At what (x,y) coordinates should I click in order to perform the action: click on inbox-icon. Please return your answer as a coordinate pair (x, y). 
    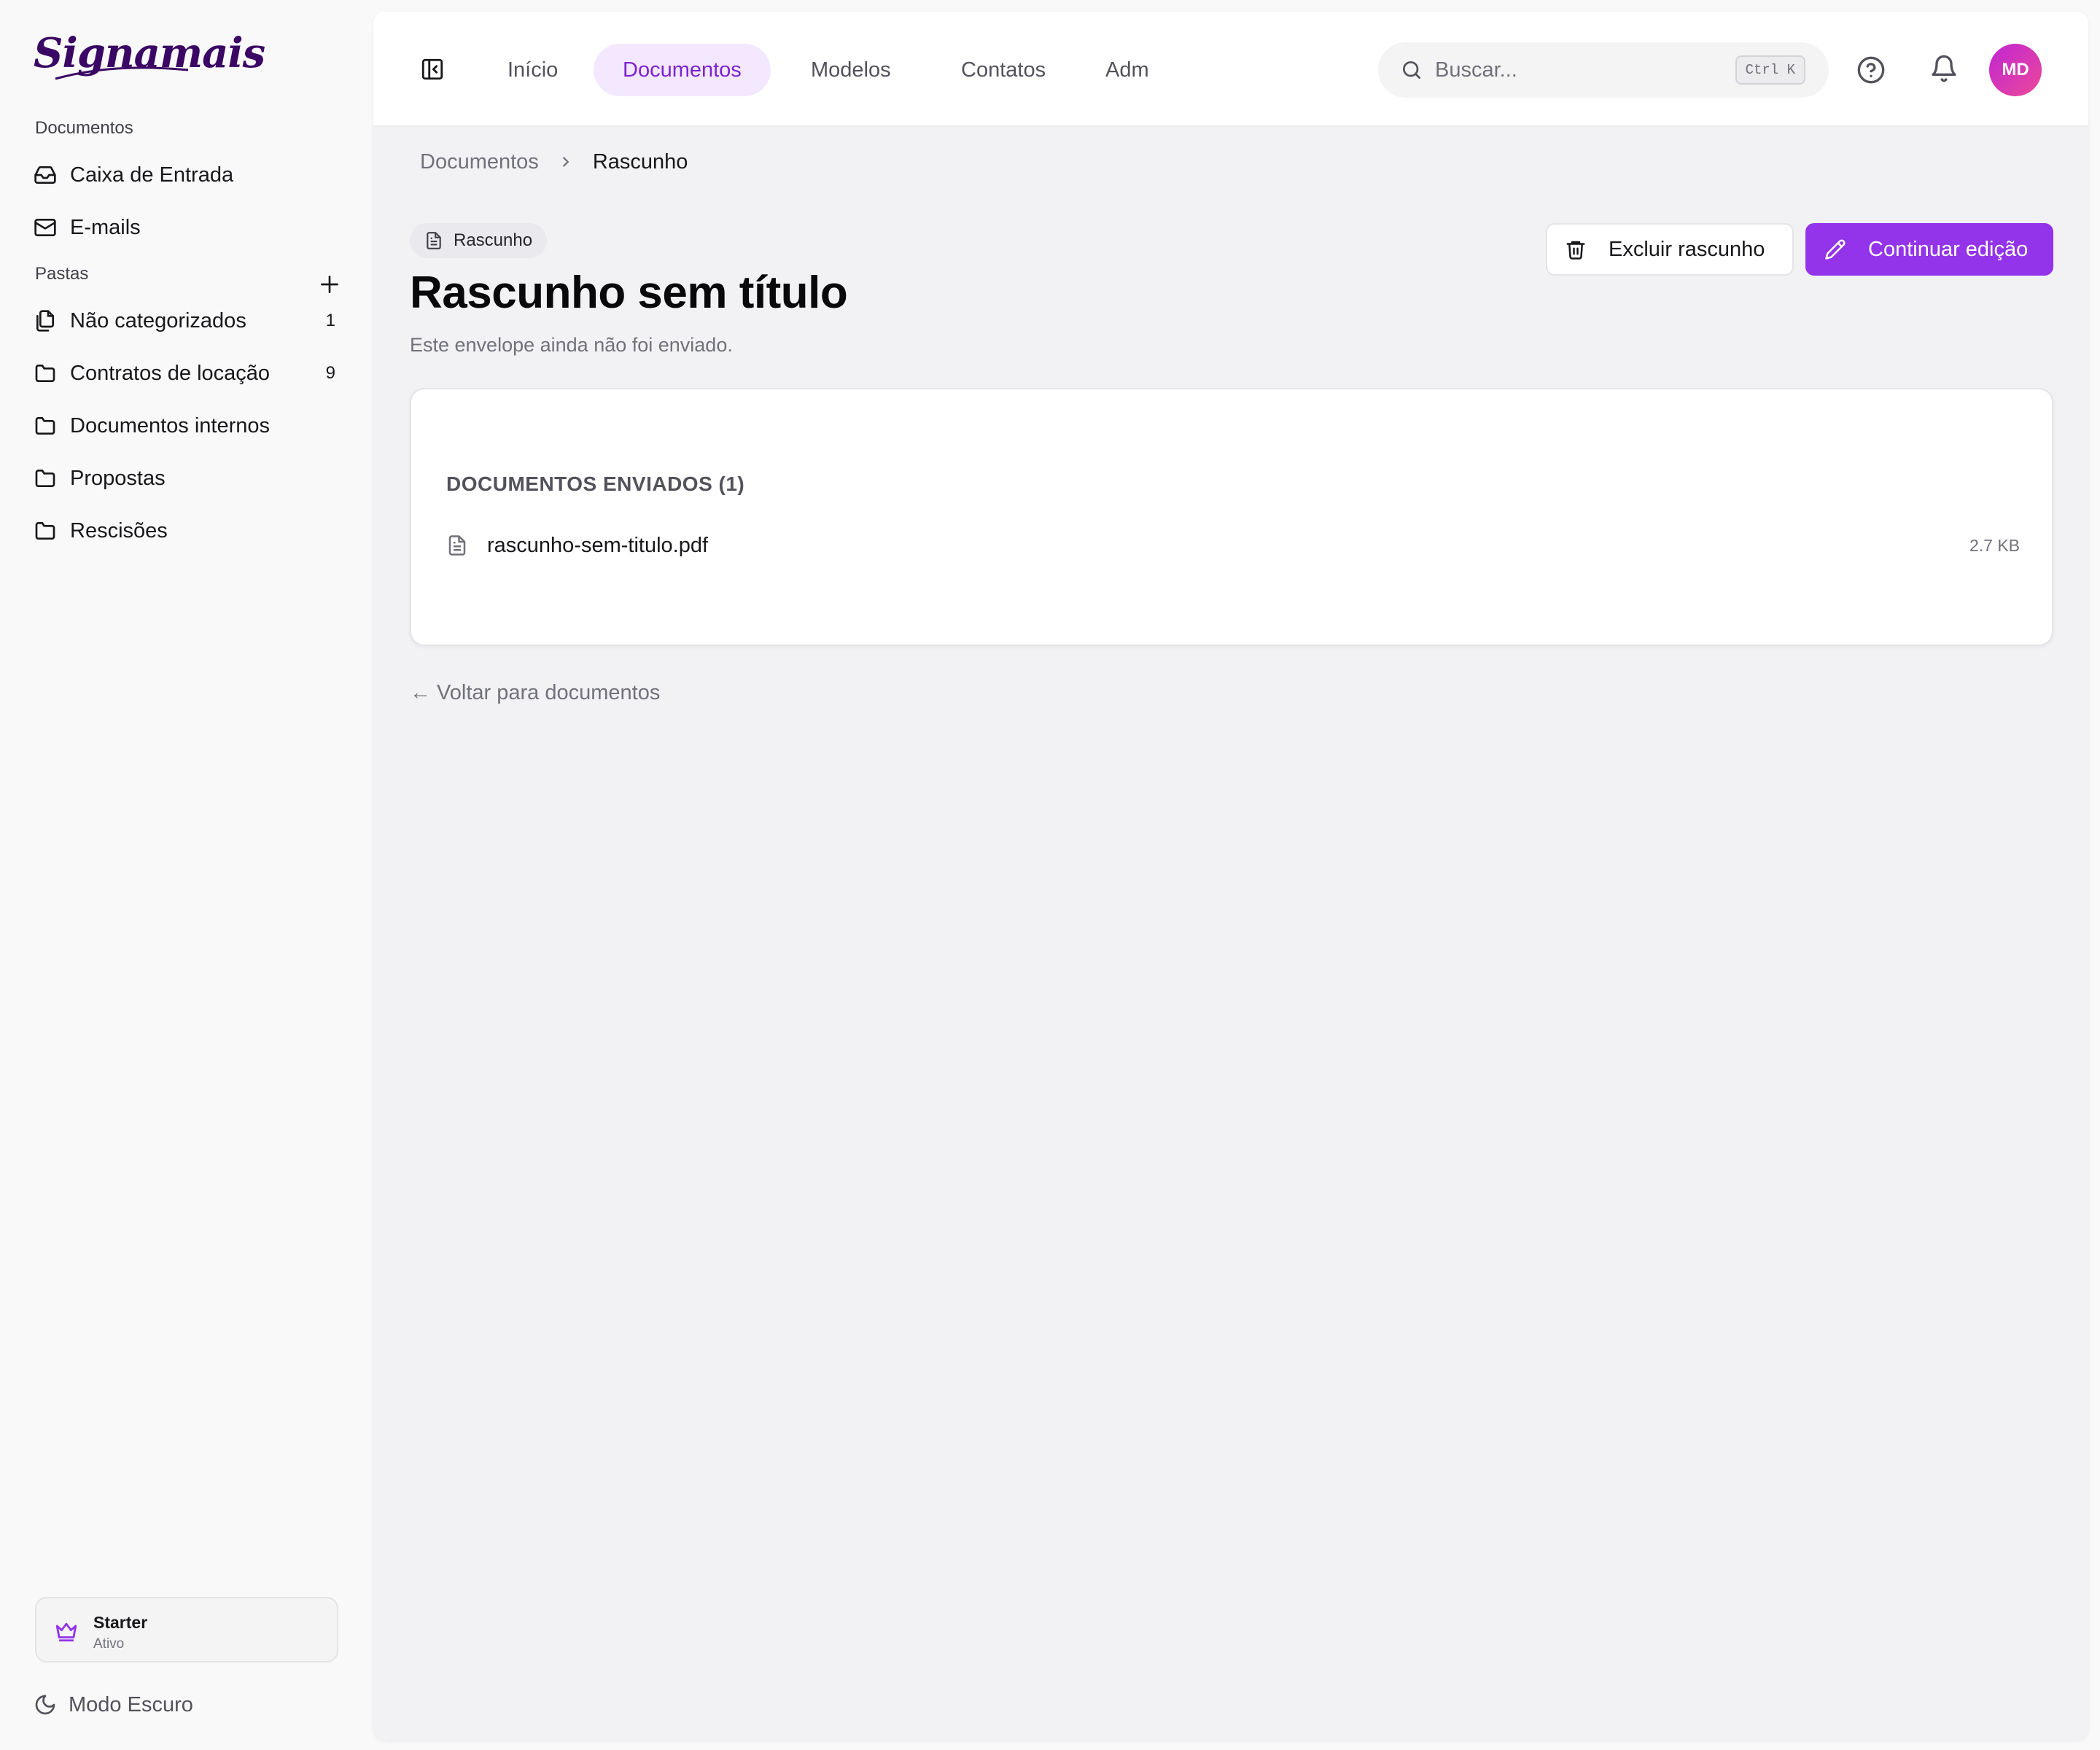
    Looking at the image, I should click on (46, 175).